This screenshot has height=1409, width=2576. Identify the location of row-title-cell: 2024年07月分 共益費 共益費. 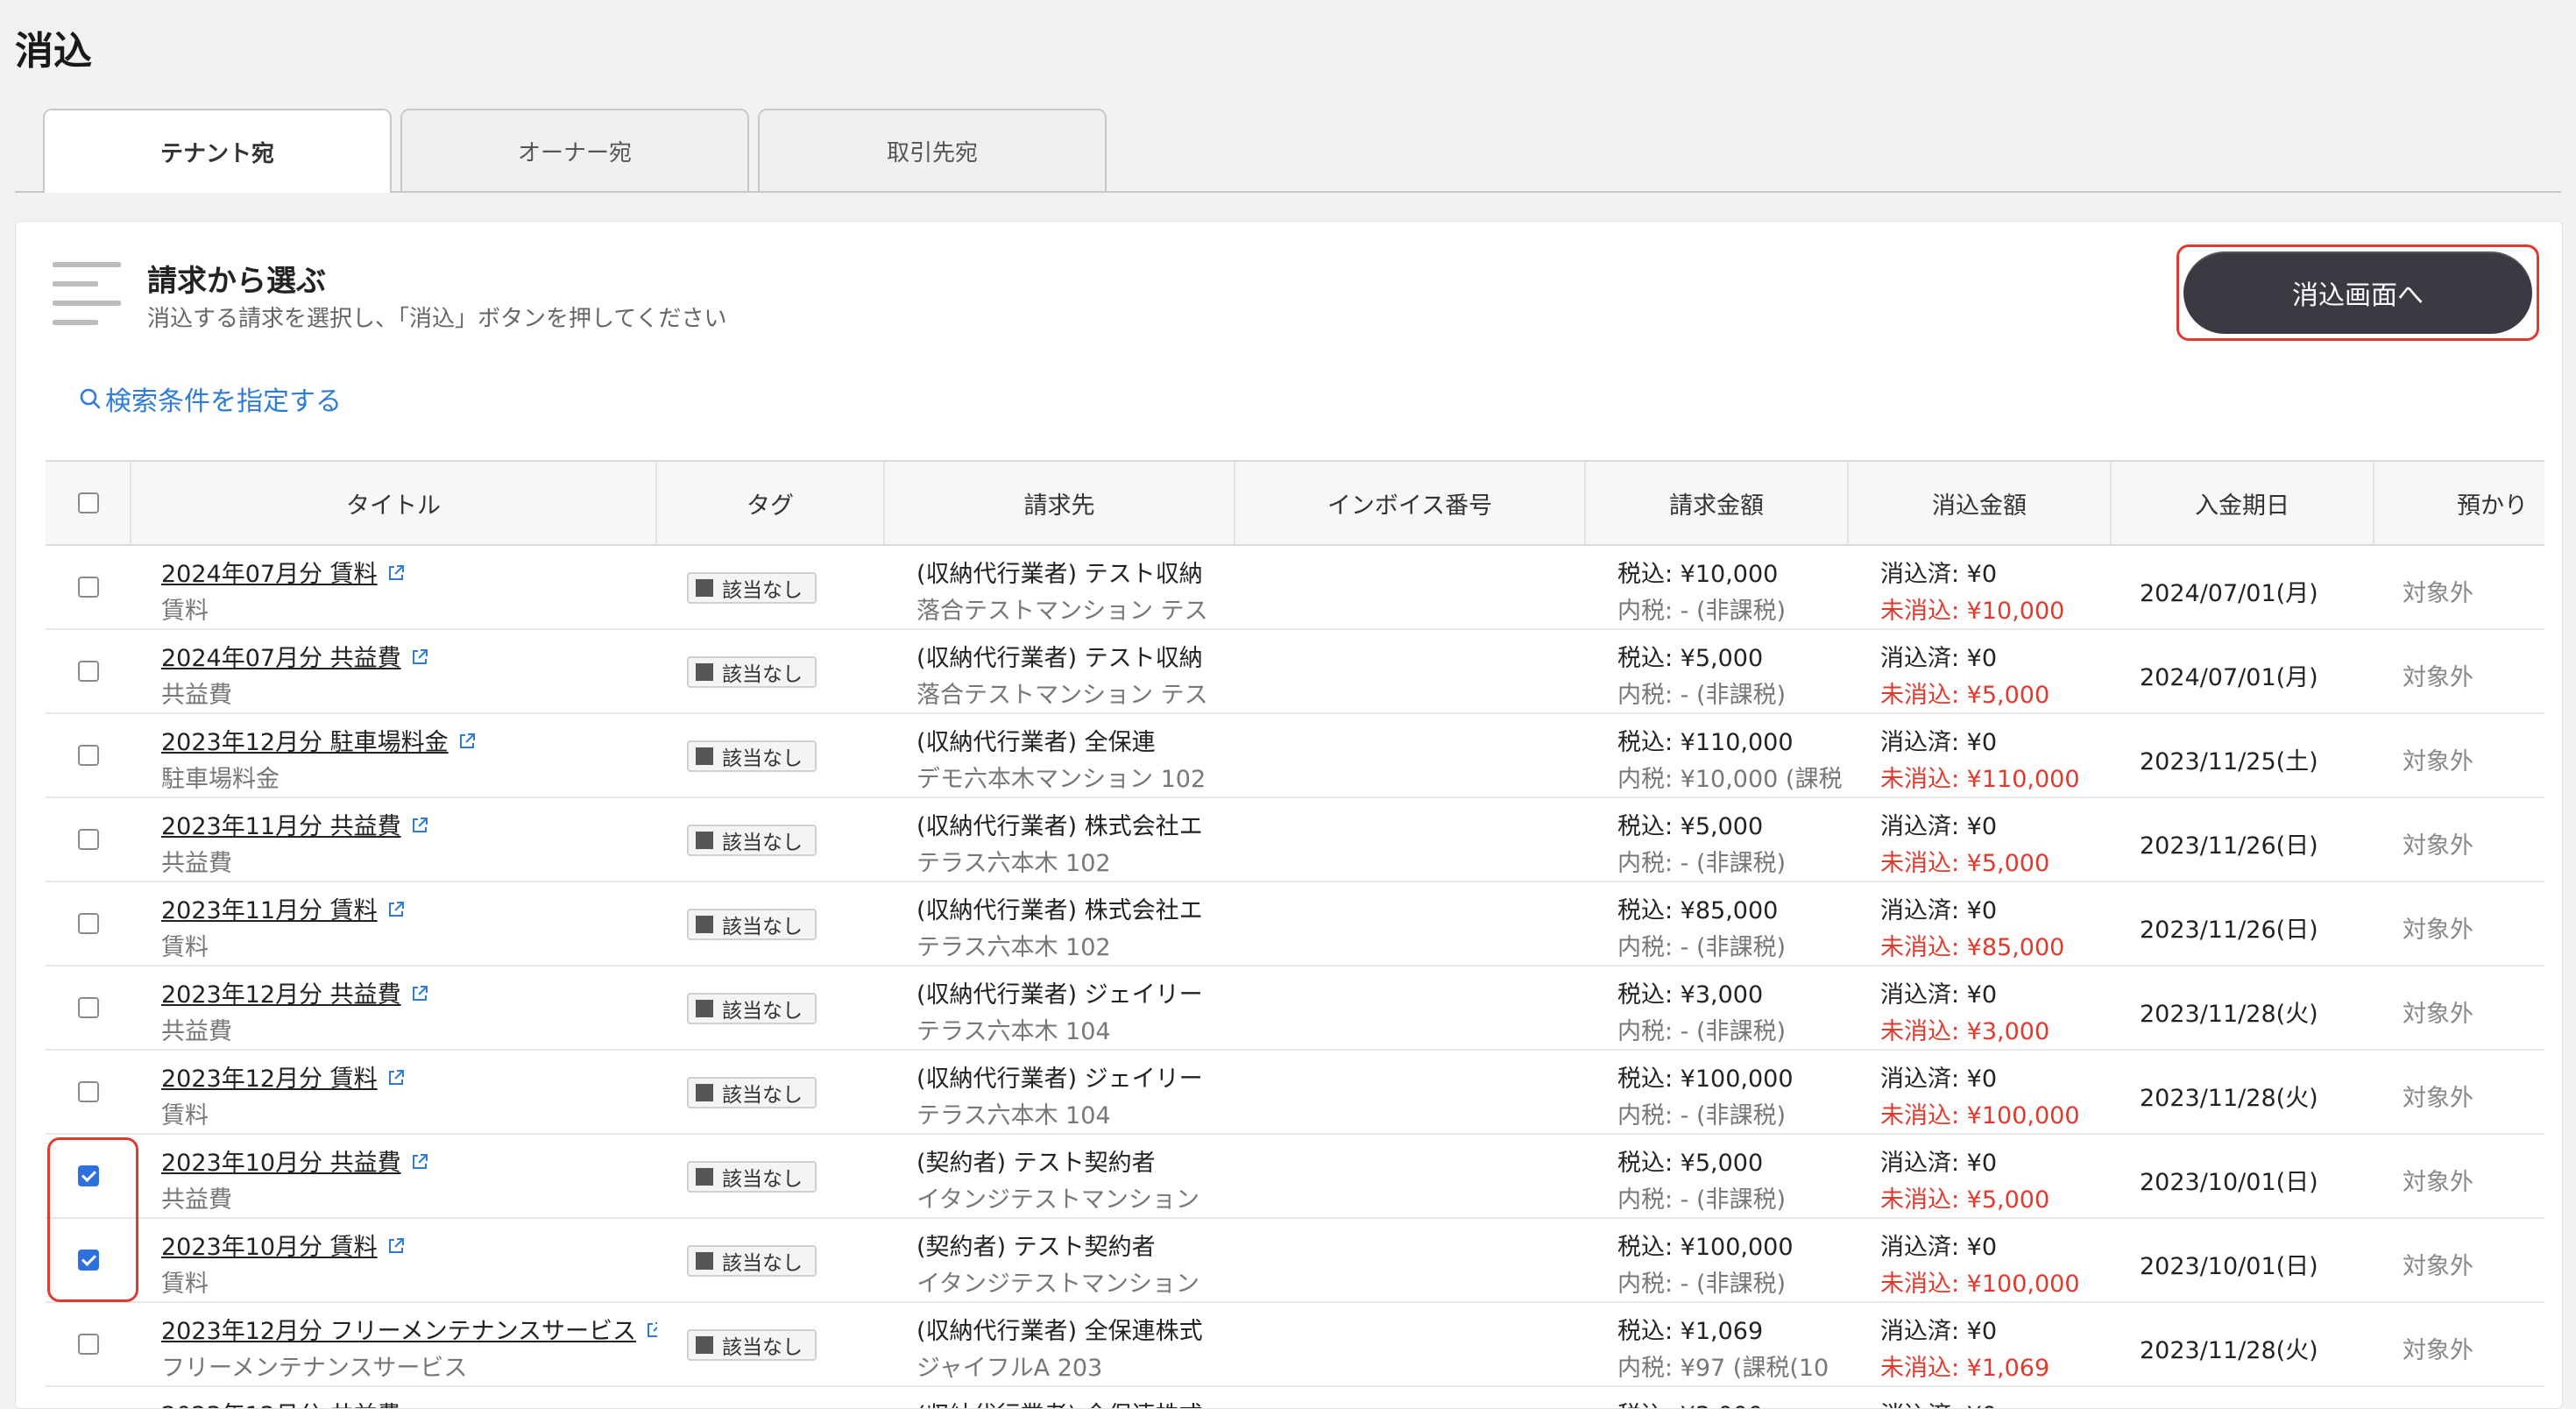
(394, 671).